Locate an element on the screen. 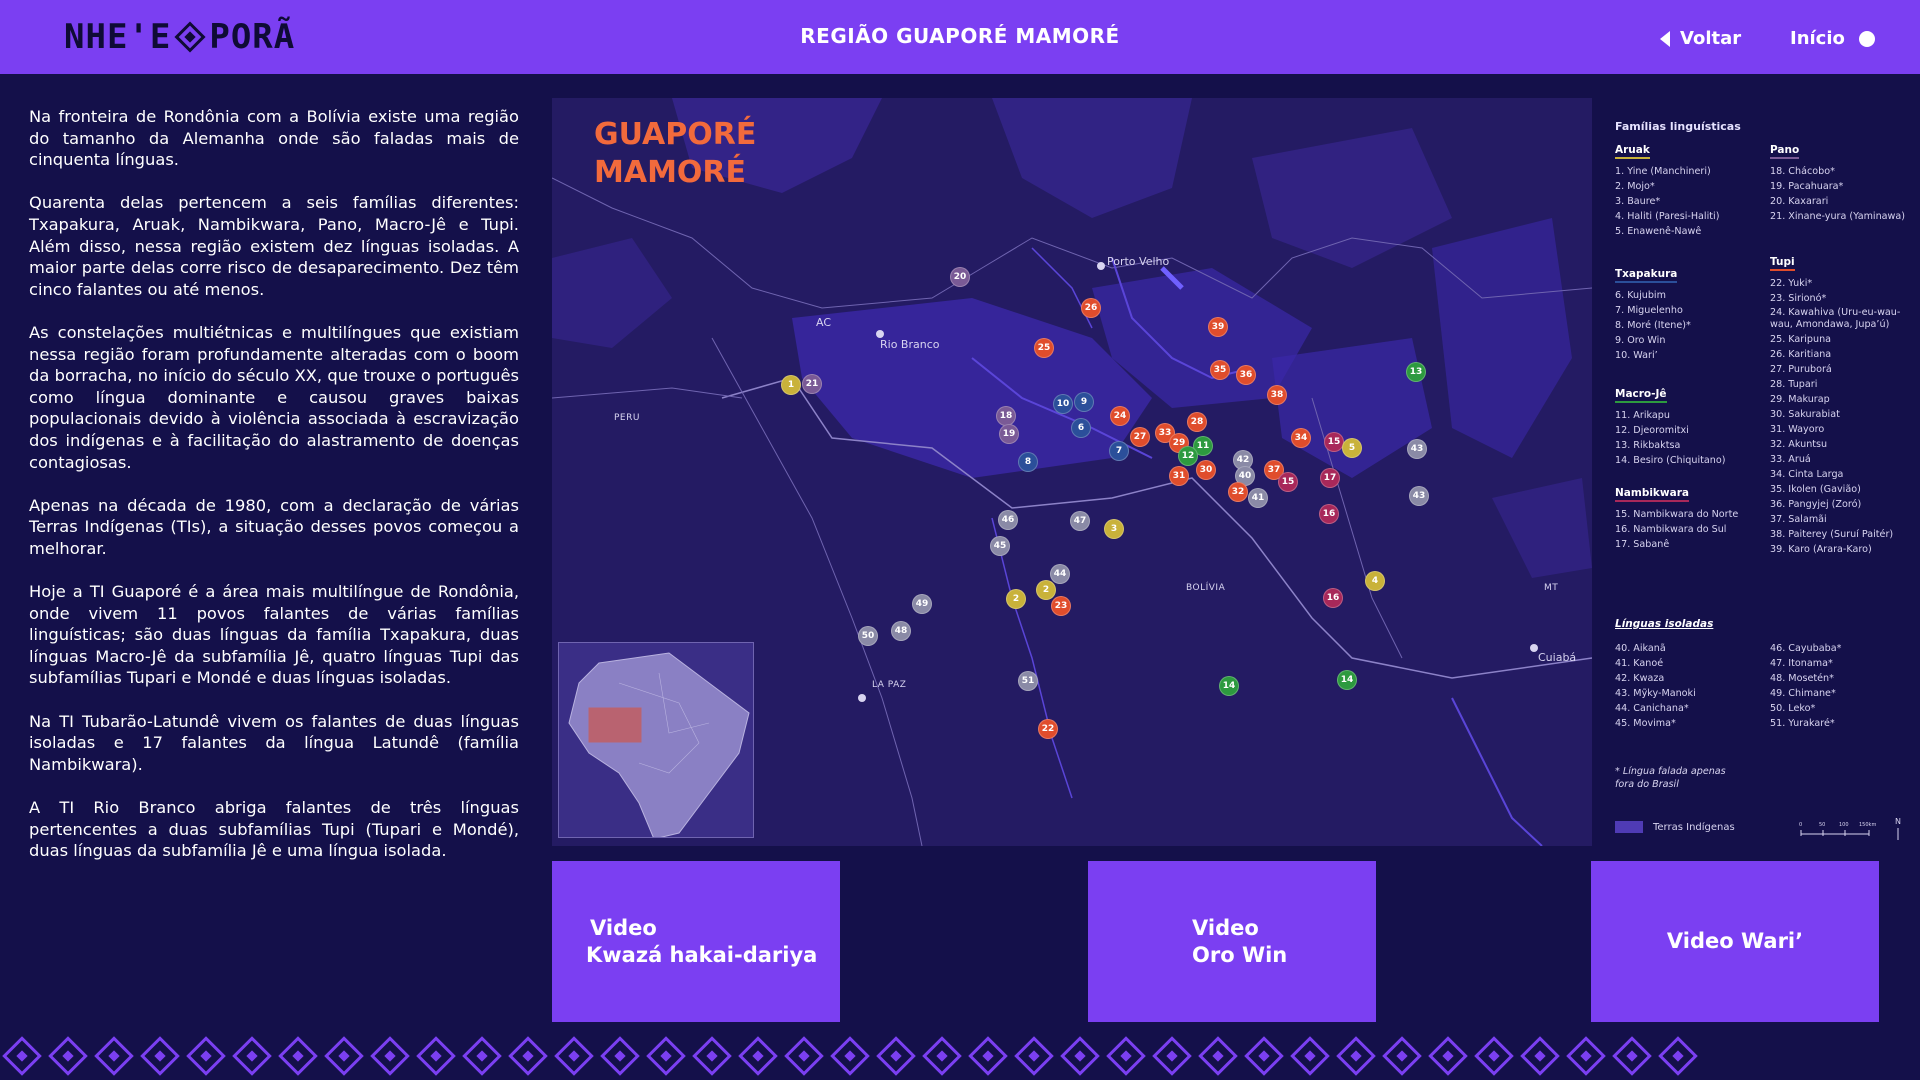 The width and height of the screenshot is (1920, 1080). language-marker: 9 is located at coordinates (1084, 402).